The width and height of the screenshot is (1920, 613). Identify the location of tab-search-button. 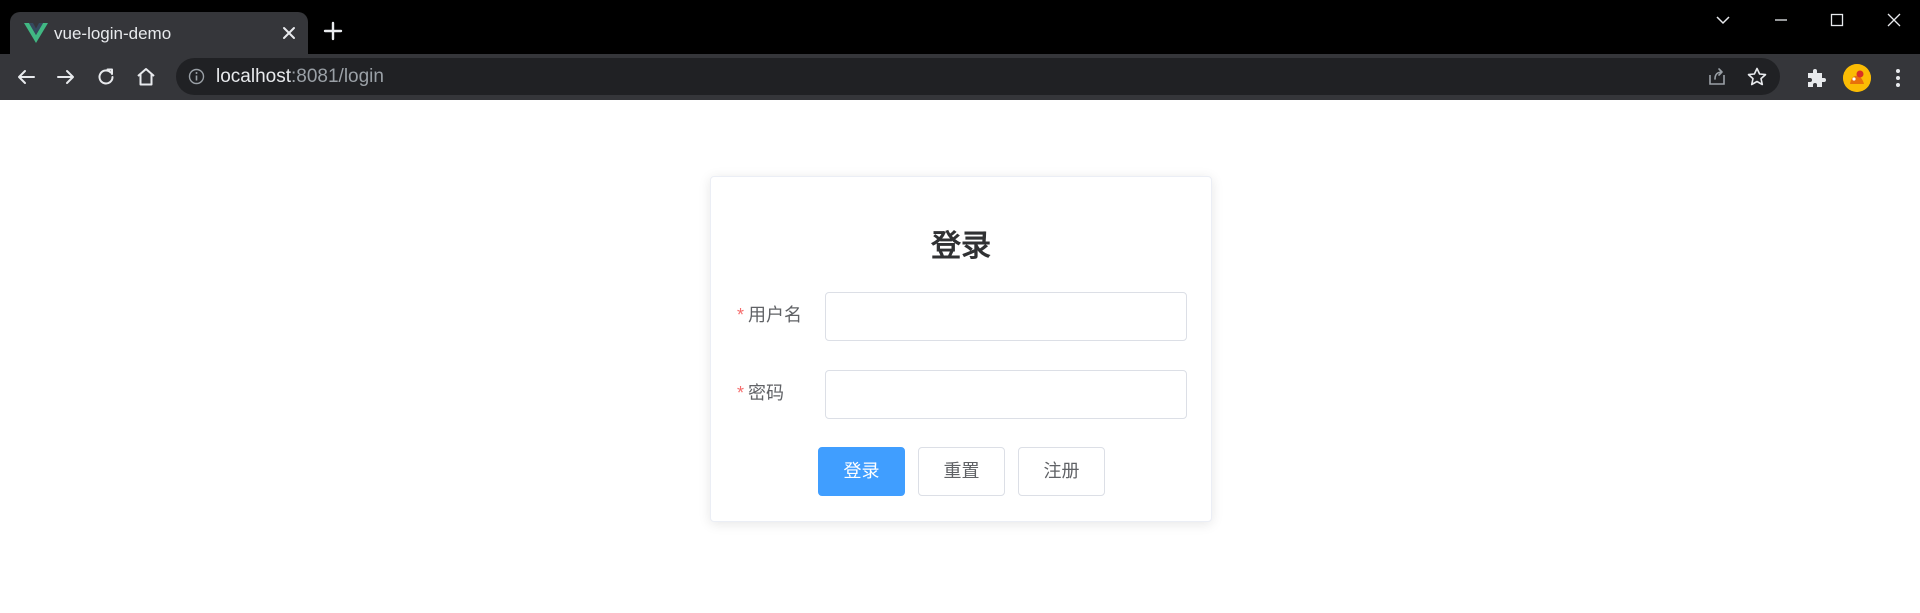
(1723, 20).